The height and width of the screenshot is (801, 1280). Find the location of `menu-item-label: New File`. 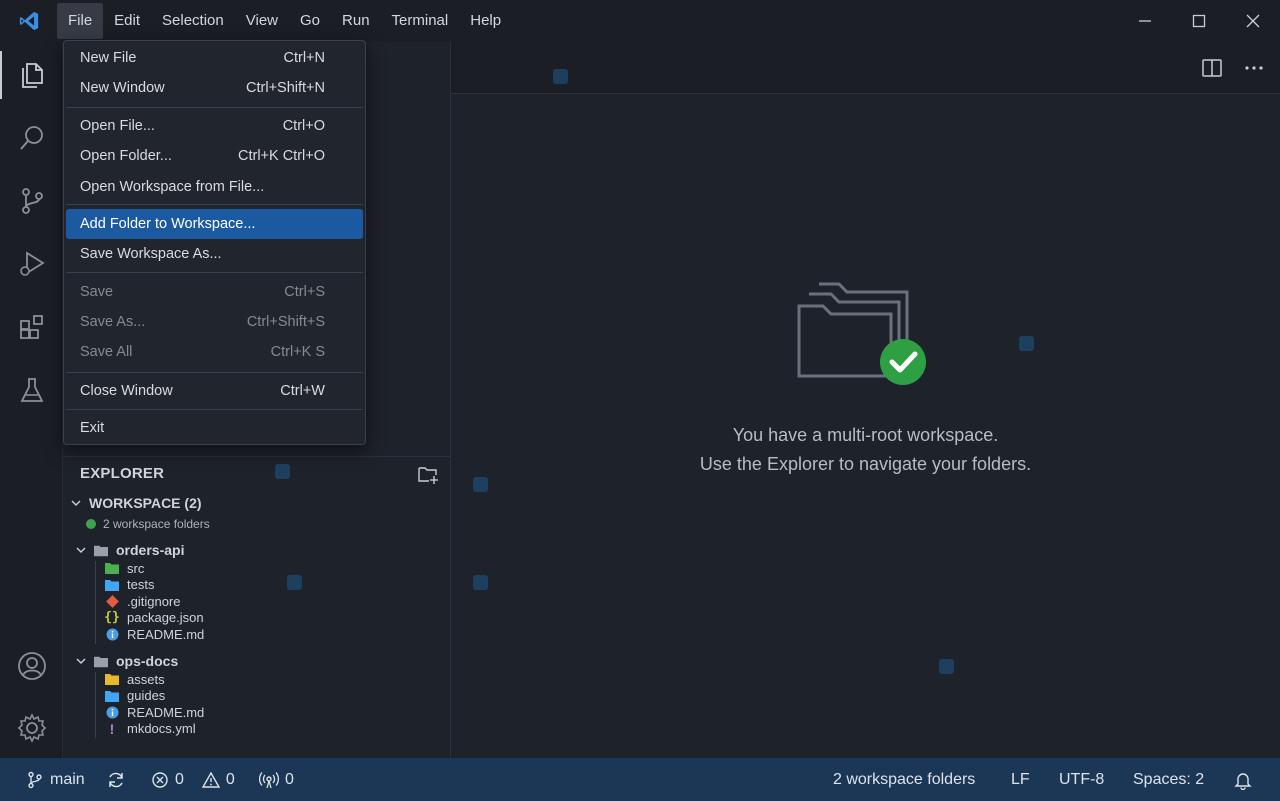

menu-item-label: New File is located at coordinates (108, 58).